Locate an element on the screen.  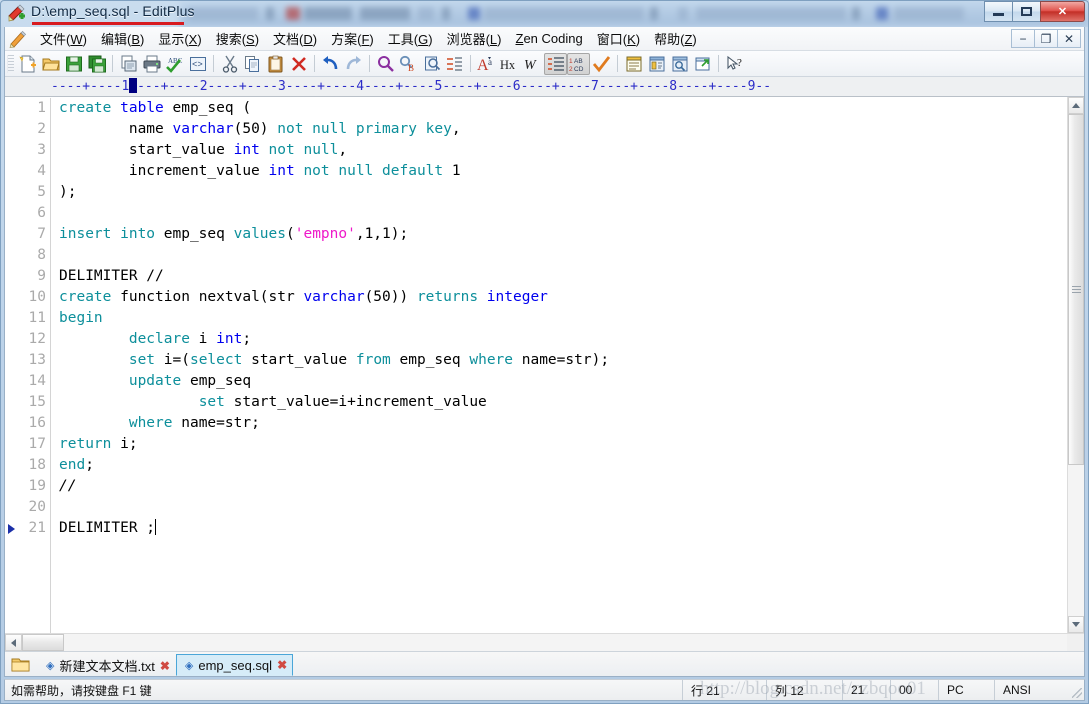
tab-new-text-document: ◈ 新建文本文档.txt ✖ is located at coordinates (106, 665).